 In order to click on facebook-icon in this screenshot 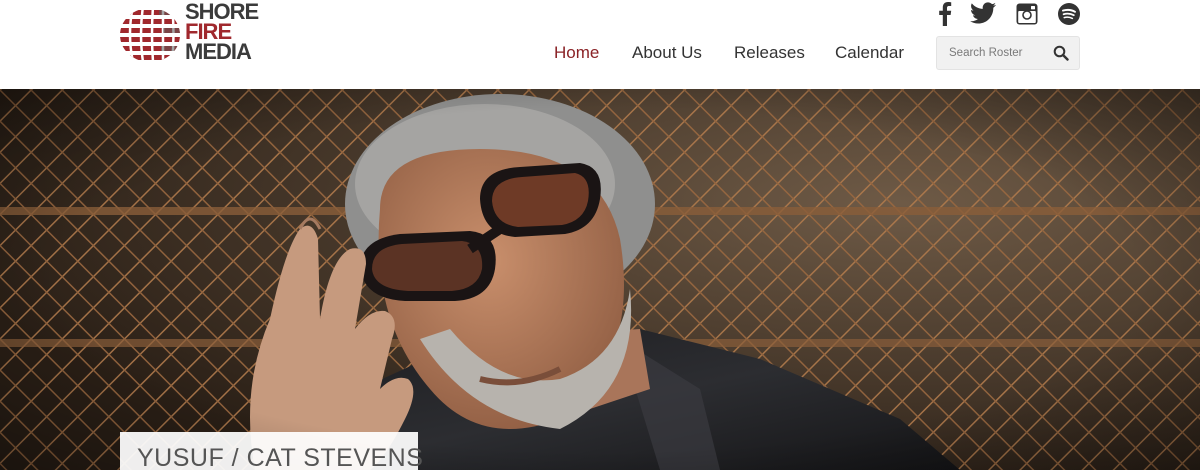, I will do `click(945, 14)`.